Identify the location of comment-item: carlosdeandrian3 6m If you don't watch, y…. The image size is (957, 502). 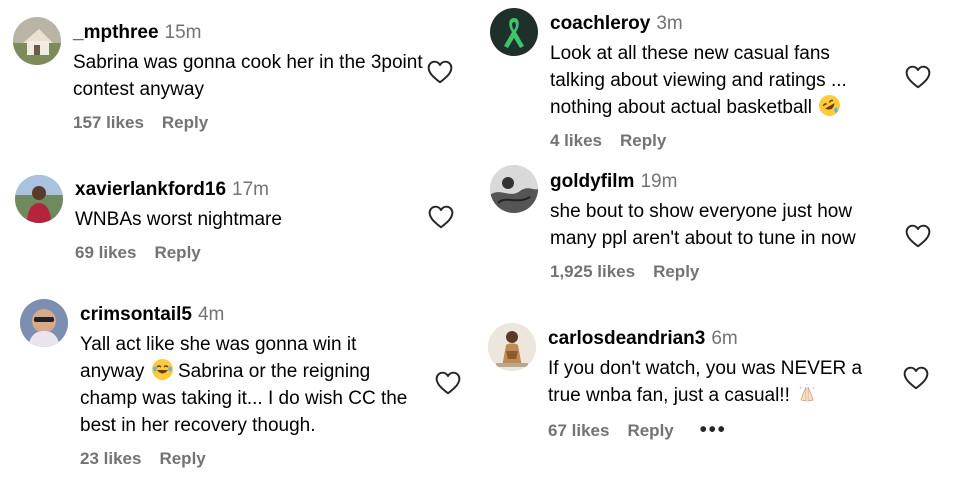
(718, 388).